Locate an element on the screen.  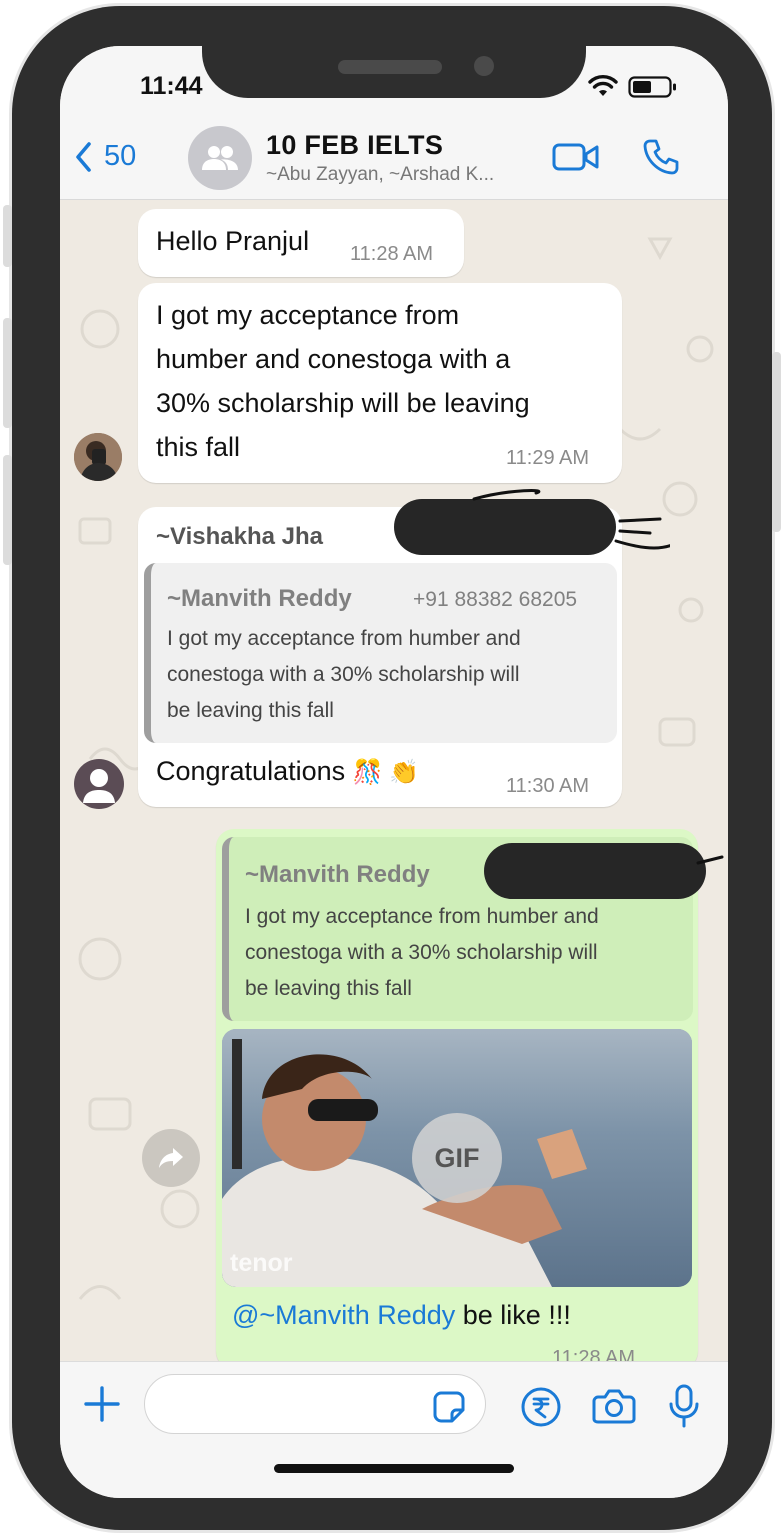
message-text: Hello Pranjul is located at coordinates (233, 241).